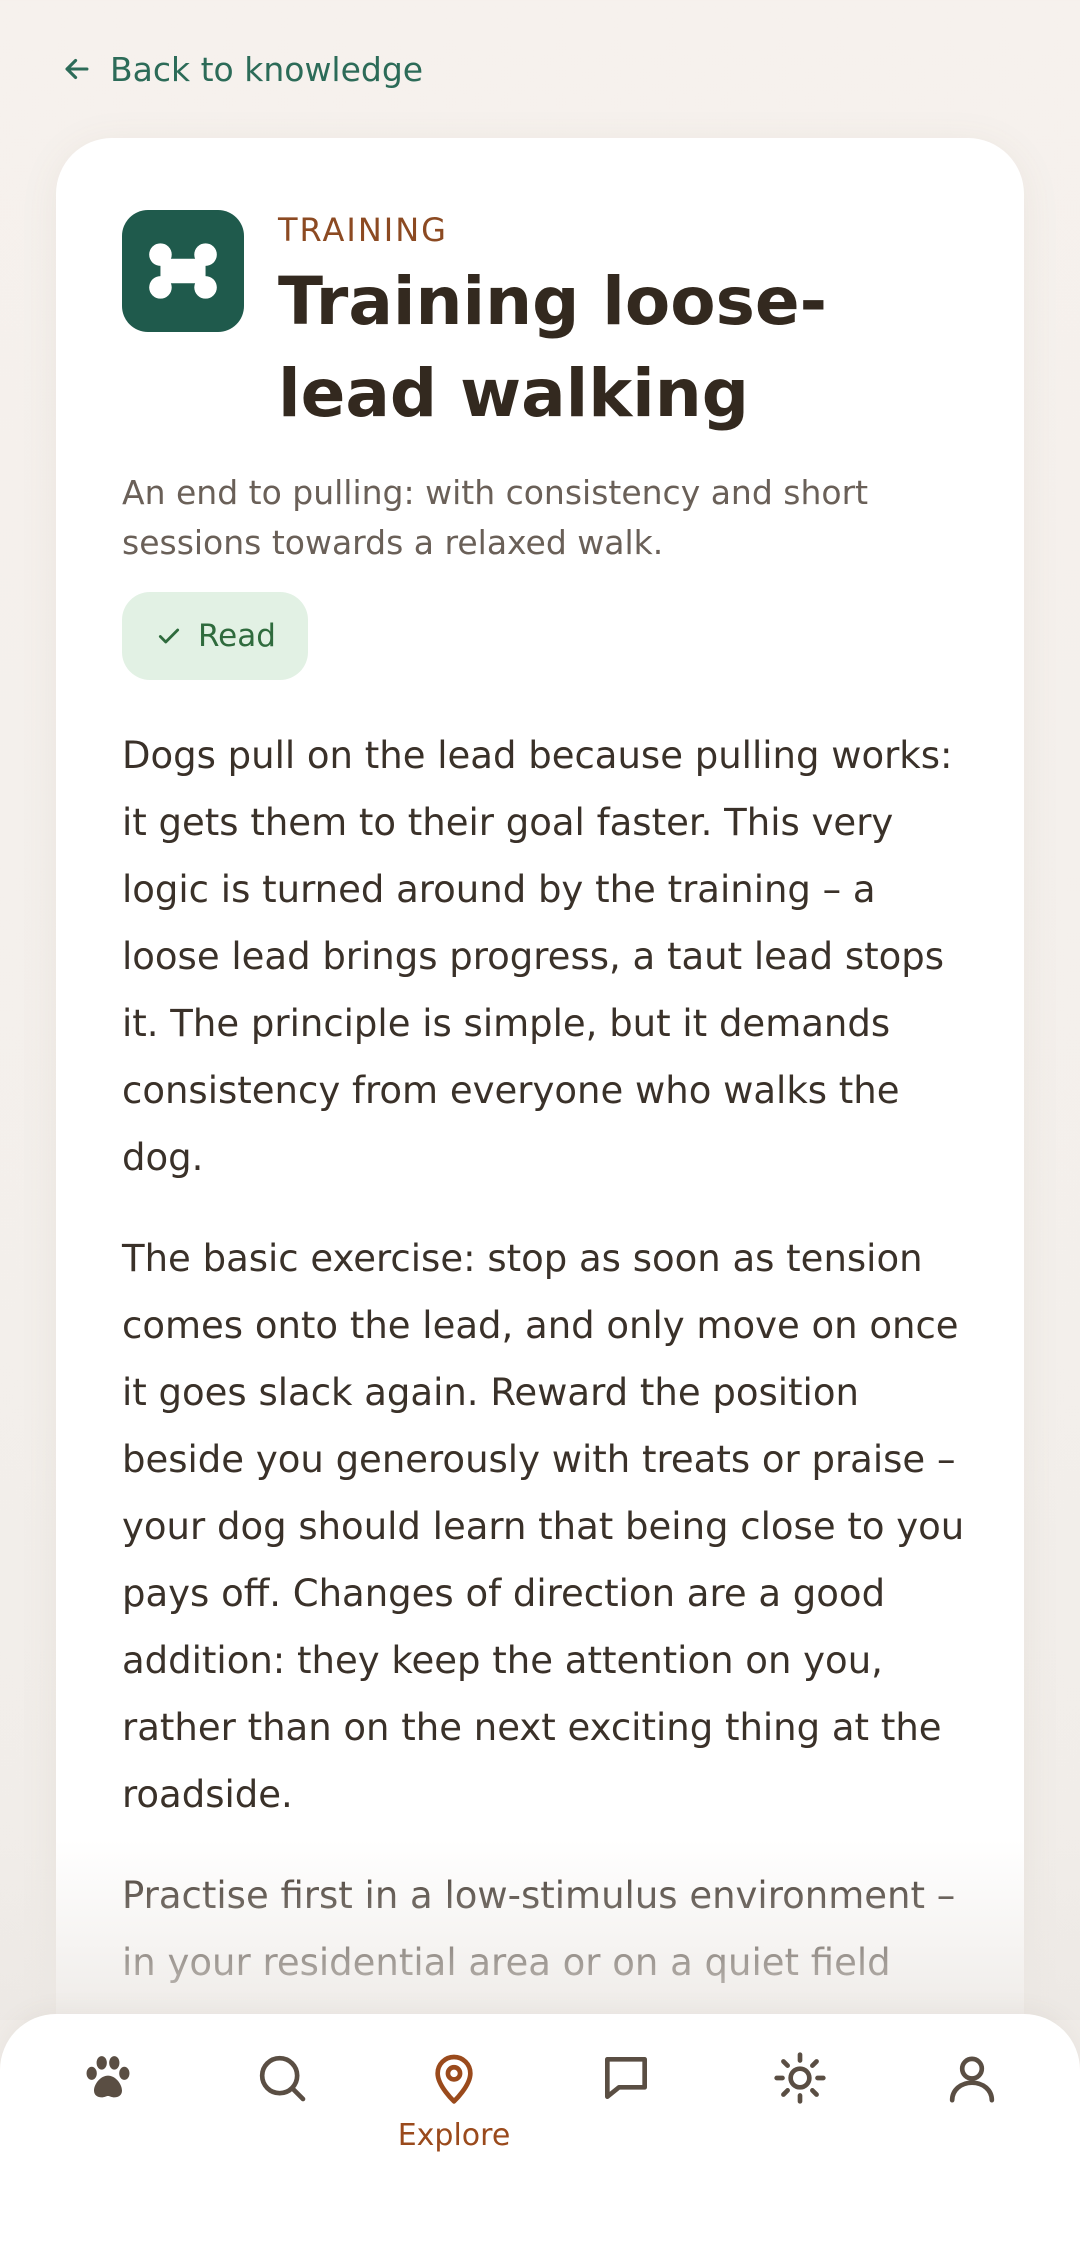 The image size is (1080, 2268). I want to click on nav-label-explore: Explore, so click(454, 2135).